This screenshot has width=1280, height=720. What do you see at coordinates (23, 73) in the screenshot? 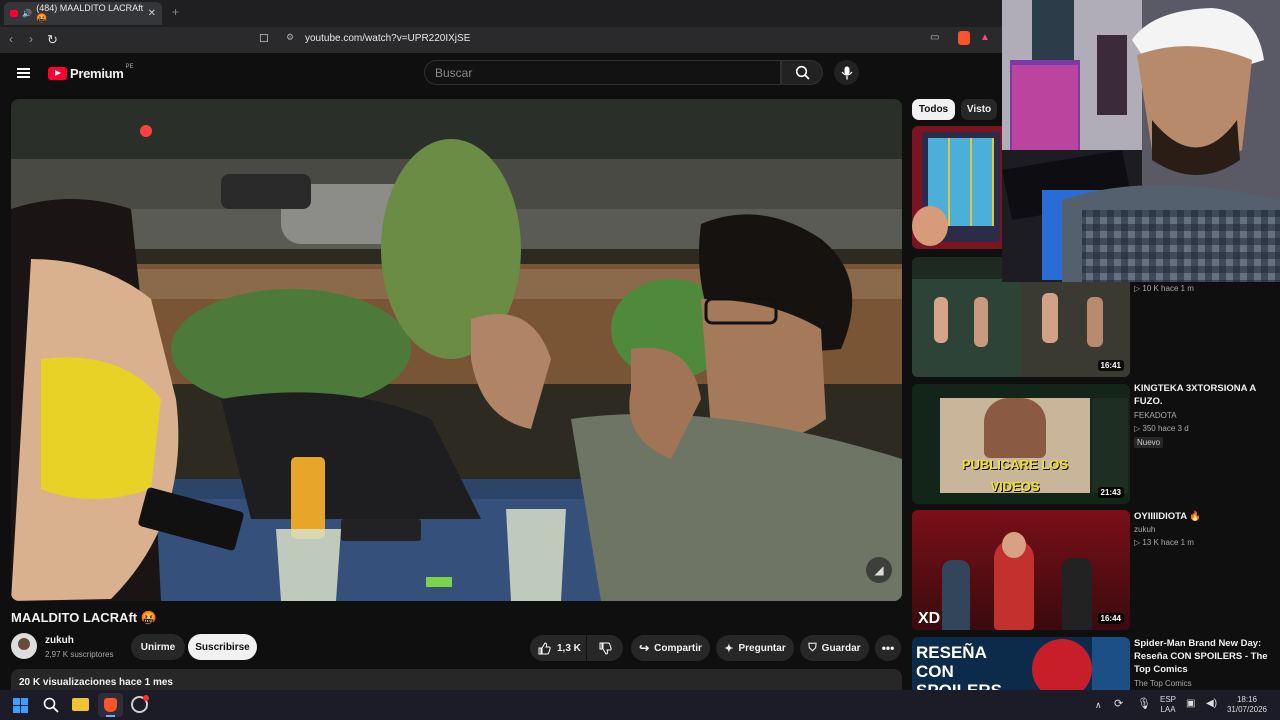
I see `hamburger-menu-icon` at bounding box center [23, 73].